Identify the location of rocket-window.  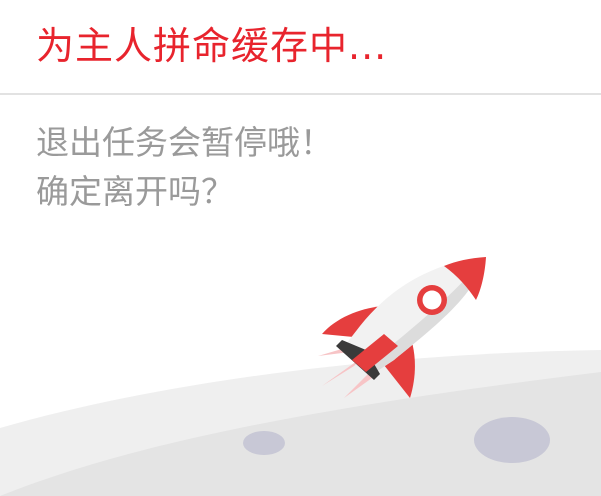
(432, 300).